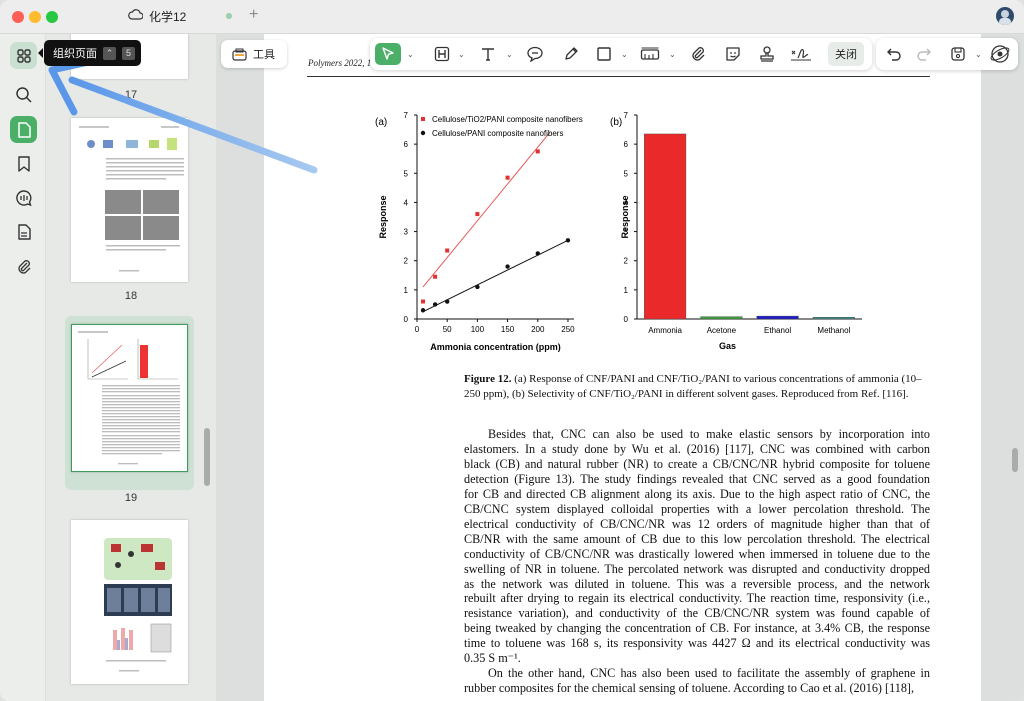  I want to click on secondary-toolbar: ⌄, so click(947, 54).